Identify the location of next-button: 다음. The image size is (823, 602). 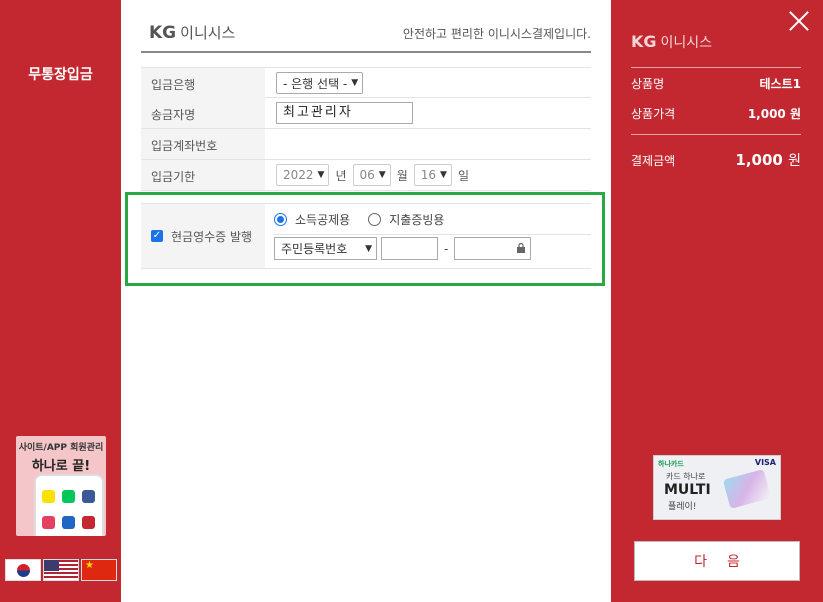
(717, 561).